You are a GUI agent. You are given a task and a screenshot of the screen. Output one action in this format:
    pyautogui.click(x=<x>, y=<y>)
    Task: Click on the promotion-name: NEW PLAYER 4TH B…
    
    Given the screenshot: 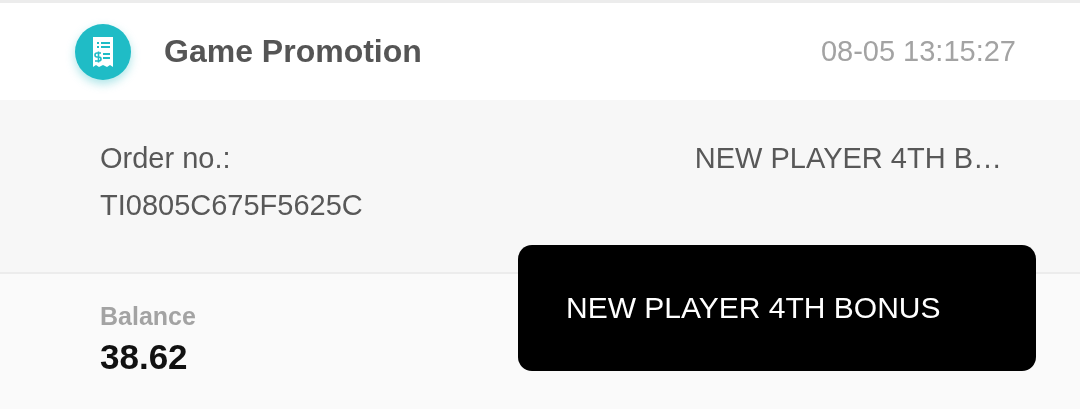 What is the action you would take?
    pyautogui.click(x=848, y=159)
    